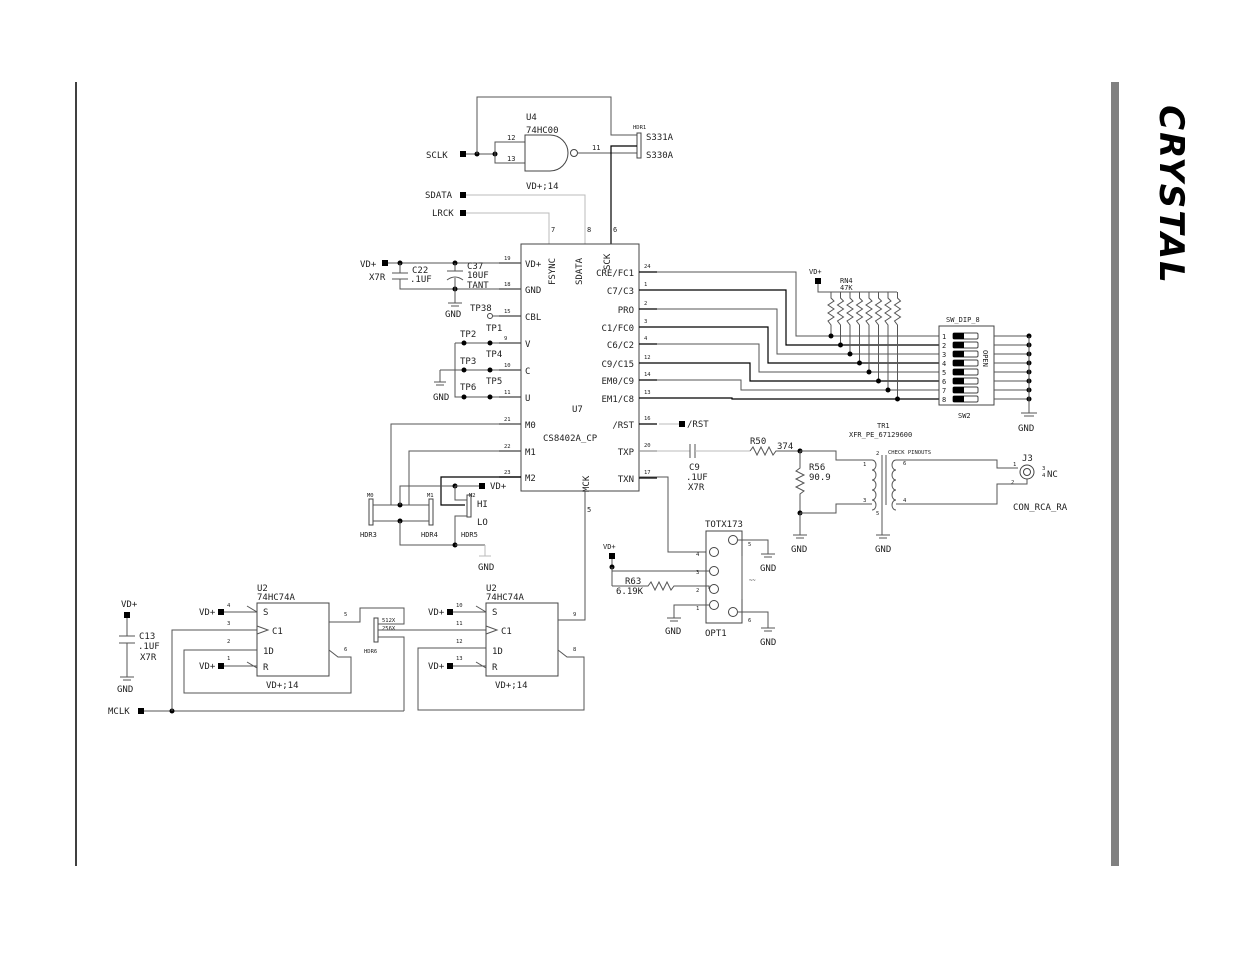 The width and height of the screenshot is (1235, 954). Describe the element at coordinates (495, 668) in the screenshot. I see `u2b-R: R` at that location.